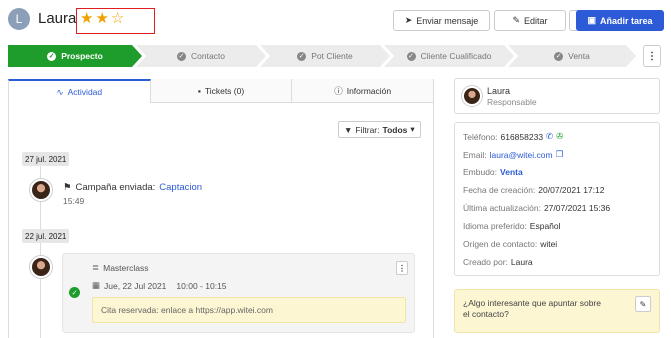 The width and height of the screenshot is (671, 338). What do you see at coordinates (74, 201) in the screenshot?
I see `event-time: 15:49` at bounding box center [74, 201].